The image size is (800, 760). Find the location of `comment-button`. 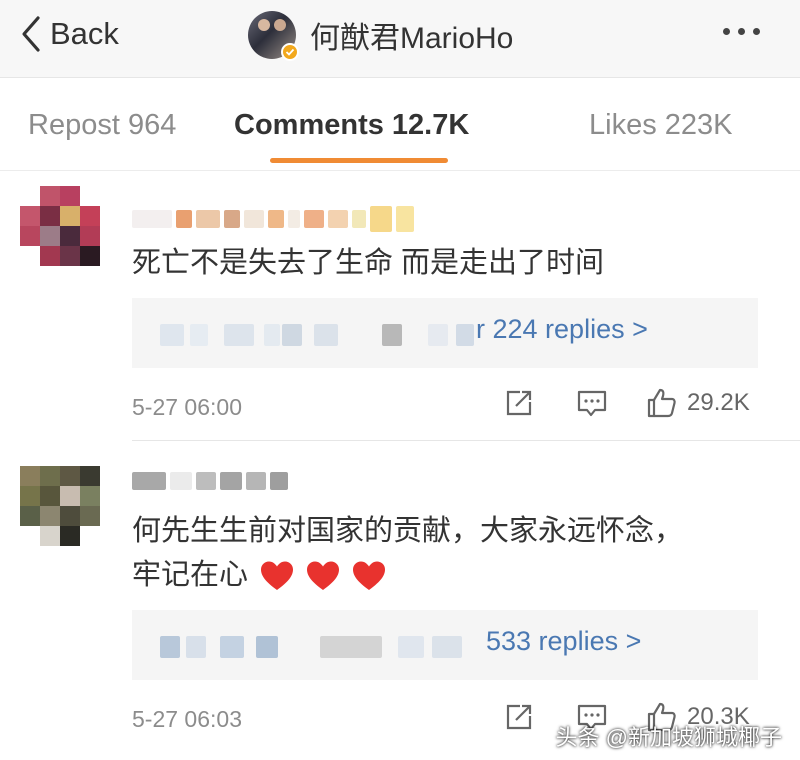

comment-button is located at coordinates (592, 403).